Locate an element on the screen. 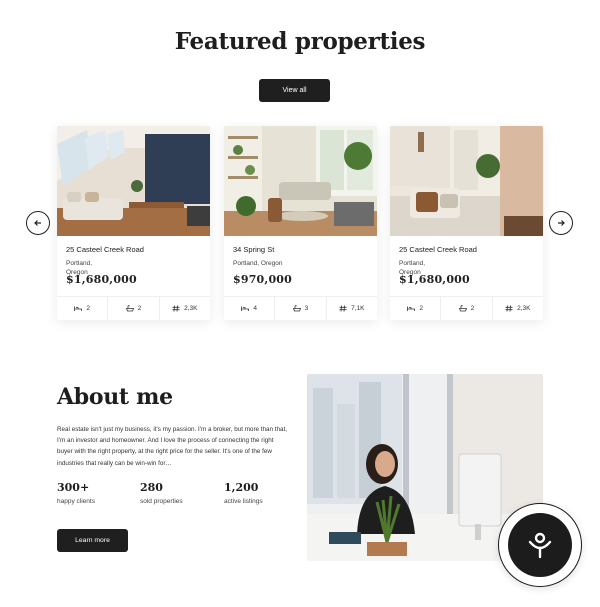 The width and height of the screenshot is (600, 607). baths-stat: 3 is located at coordinates (301, 308).